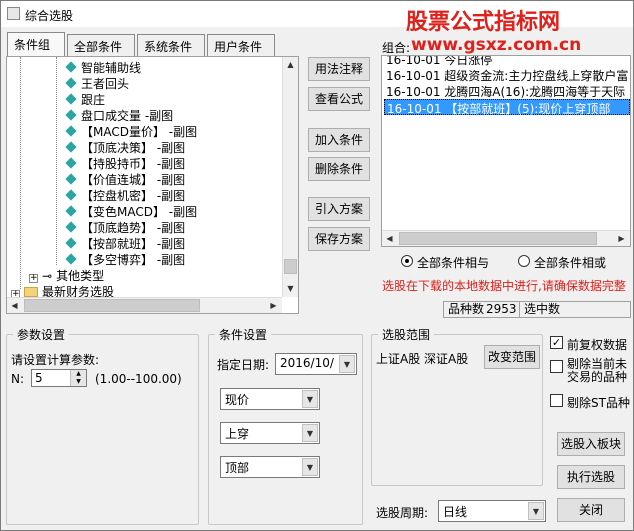  I want to click on tree-item: 跟庄, so click(85, 99).